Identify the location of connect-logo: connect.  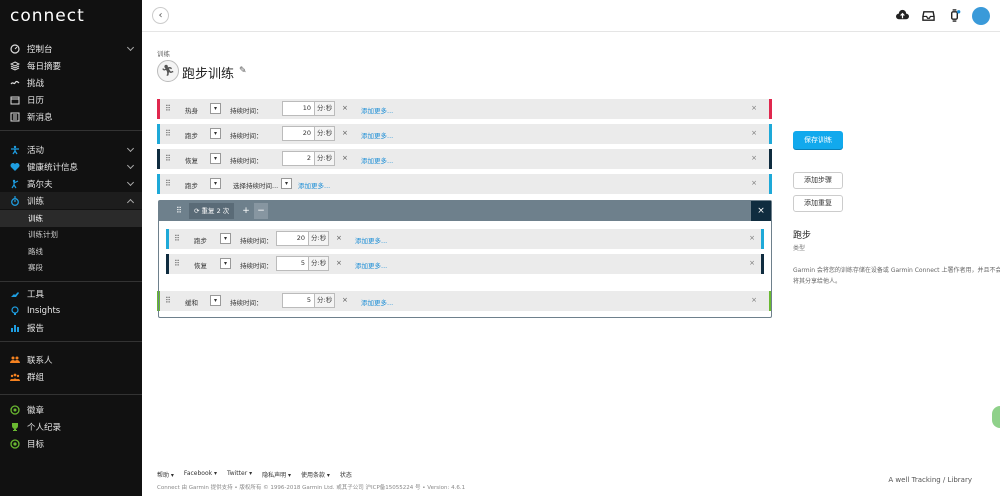
(47, 16).